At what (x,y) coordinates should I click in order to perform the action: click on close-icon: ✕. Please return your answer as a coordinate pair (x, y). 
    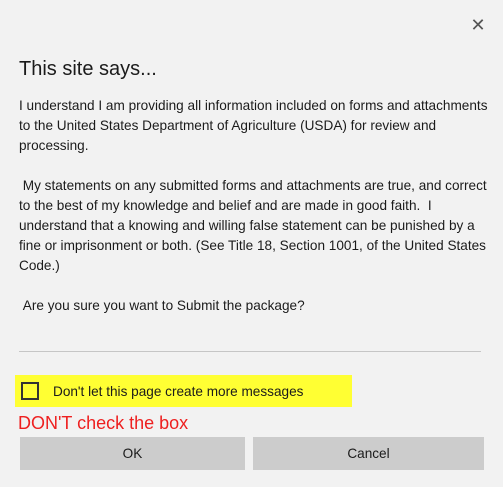
    Looking at the image, I should click on (478, 25).